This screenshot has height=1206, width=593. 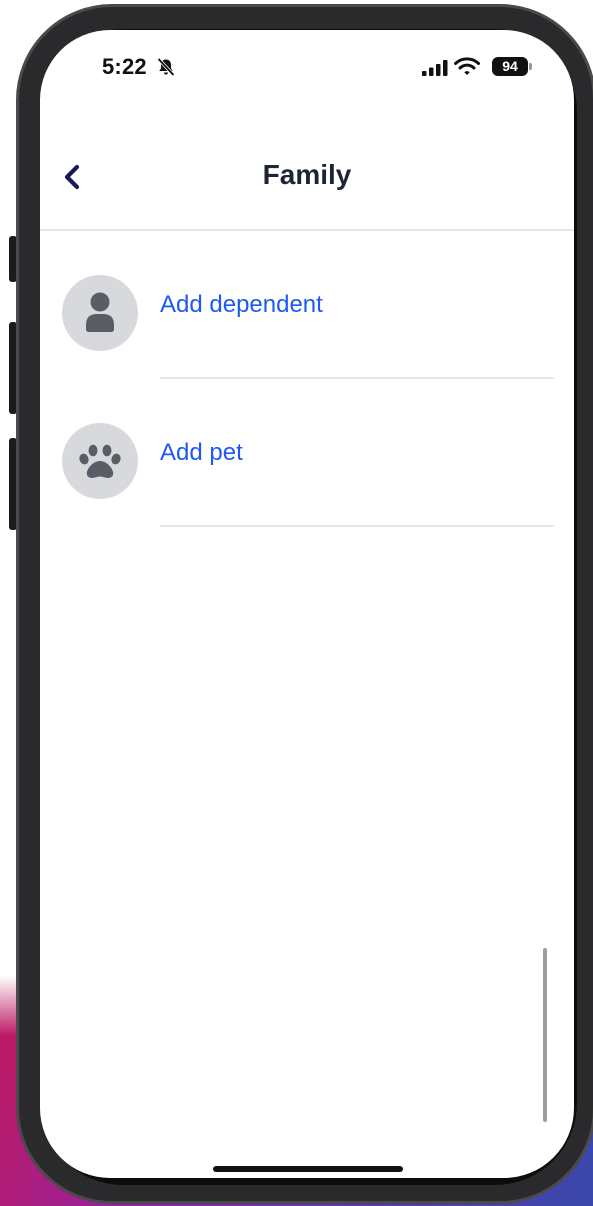 I want to click on add-pet-row: Add pet, so click(x=307, y=452).